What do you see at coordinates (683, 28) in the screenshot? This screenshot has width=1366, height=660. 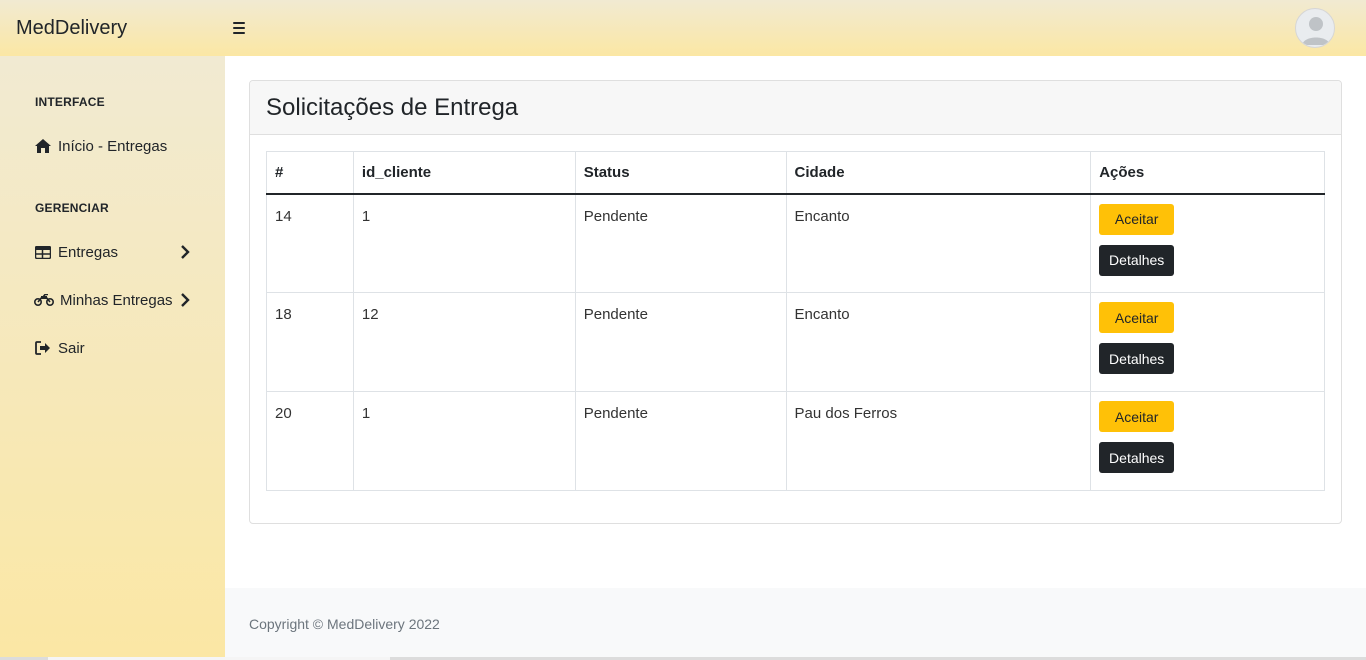 I see `top-navbar: MedDelivery` at bounding box center [683, 28].